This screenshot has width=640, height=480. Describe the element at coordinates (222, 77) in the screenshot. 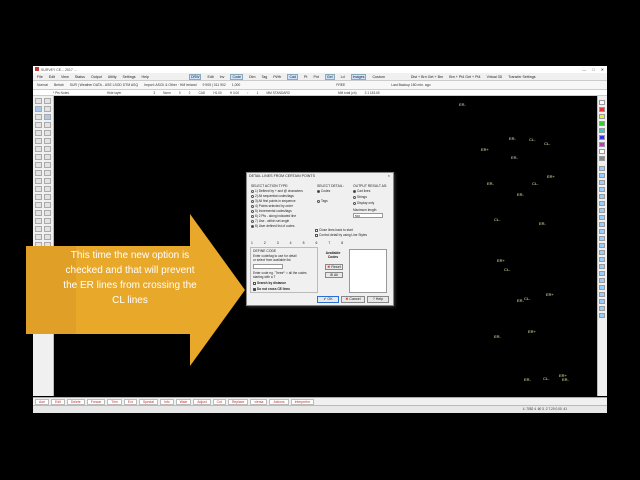

I see `tool-inv: Inv` at that location.